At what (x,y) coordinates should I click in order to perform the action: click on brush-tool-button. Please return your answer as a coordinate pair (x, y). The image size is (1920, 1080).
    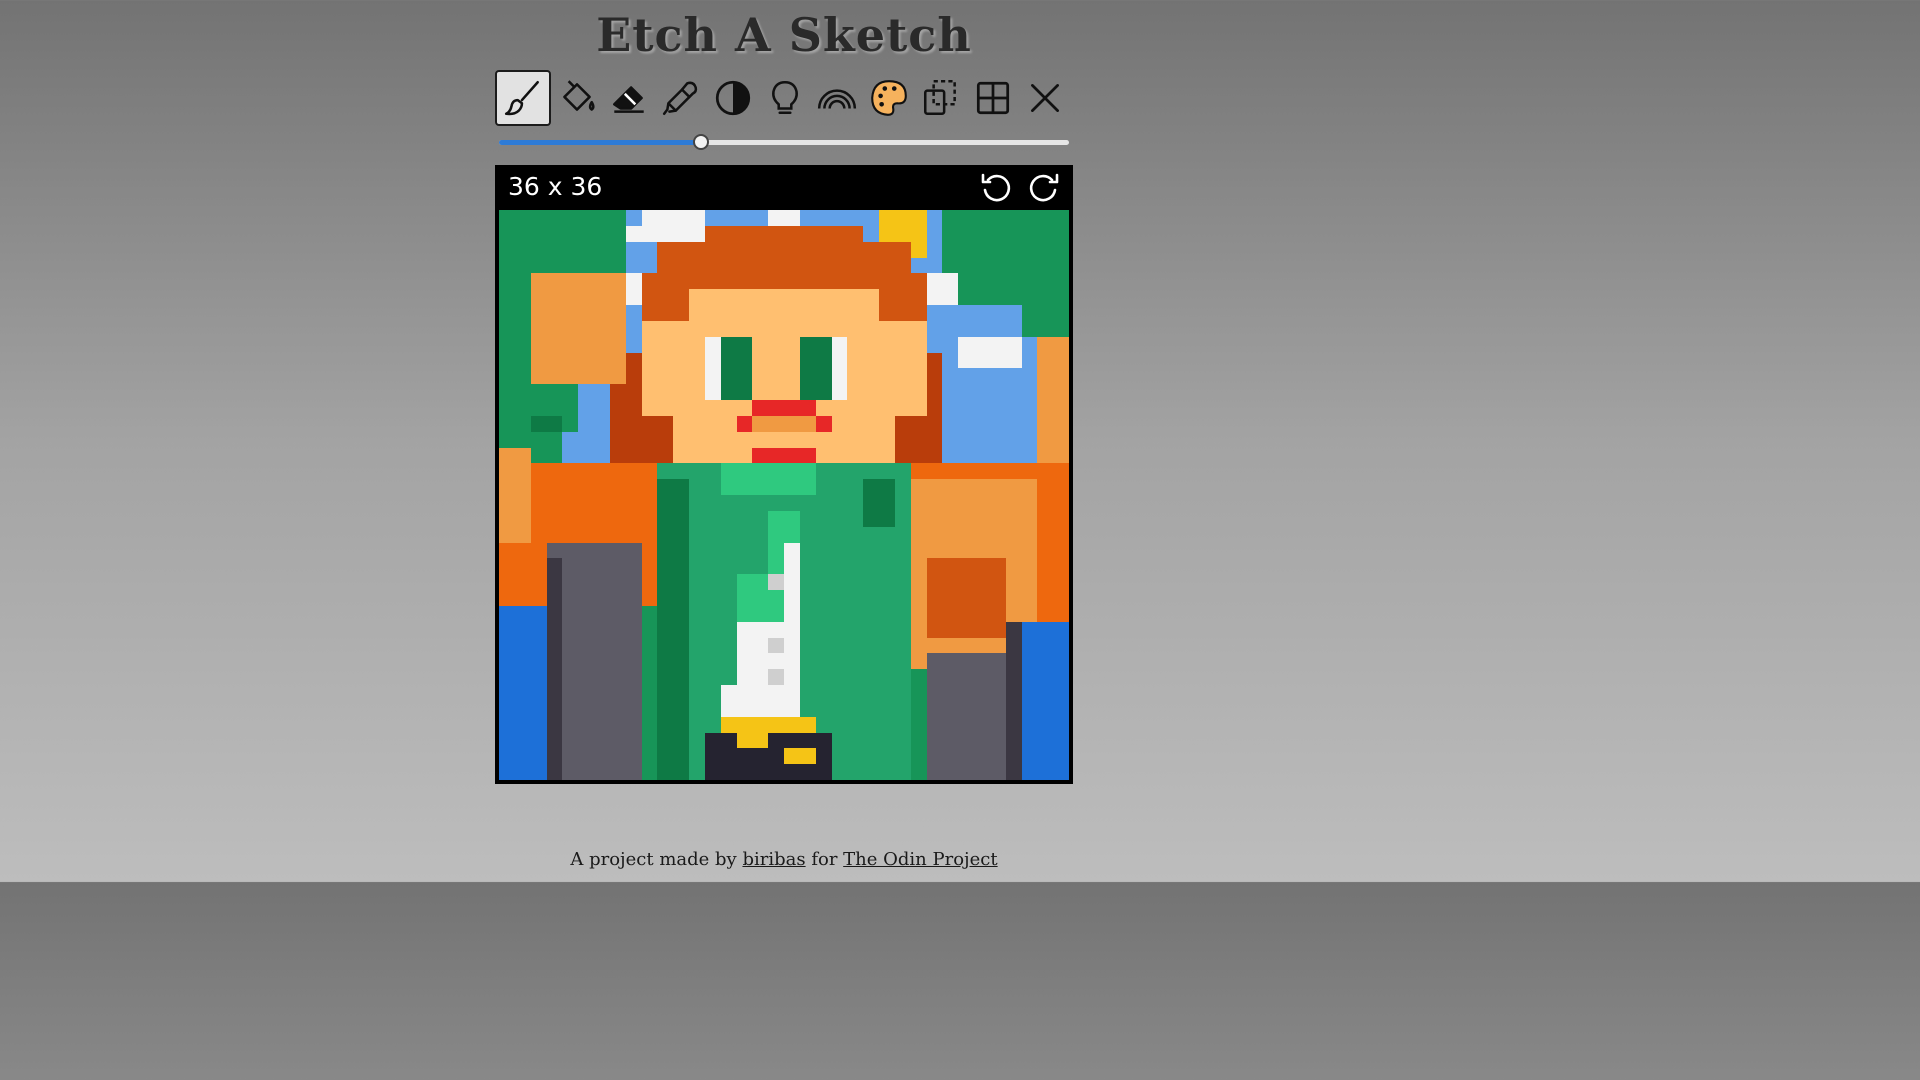
    Looking at the image, I should click on (523, 98).